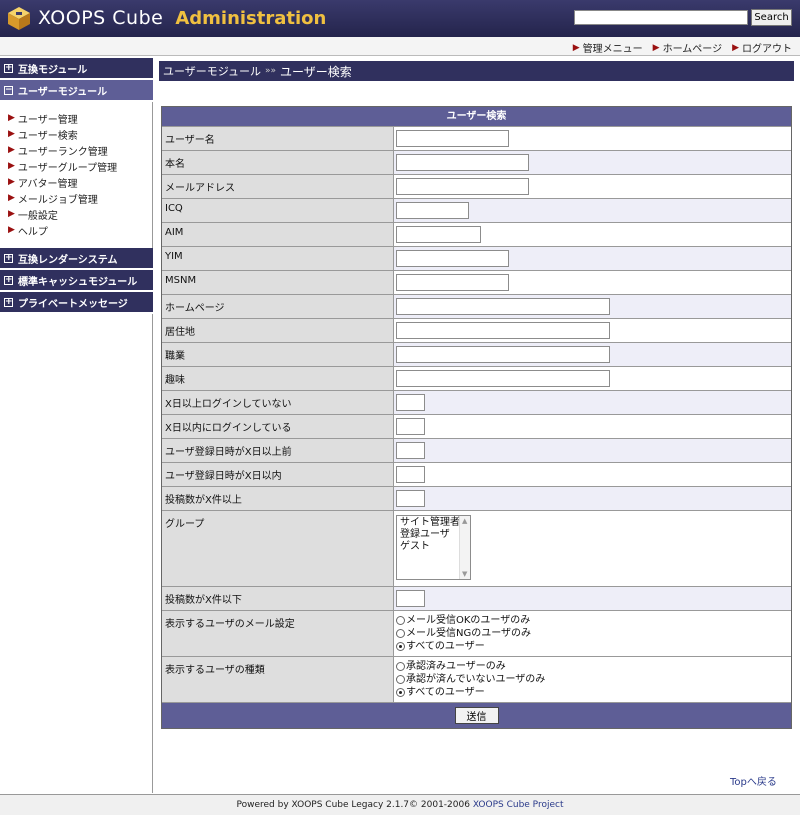 Image resolution: width=800 pixels, height=815 pixels. What do you see at coordinates (278, 474) in the screenshot?
I see `field-label: ユーザ登録日時がX日以内` at bounding box center [278, 474].